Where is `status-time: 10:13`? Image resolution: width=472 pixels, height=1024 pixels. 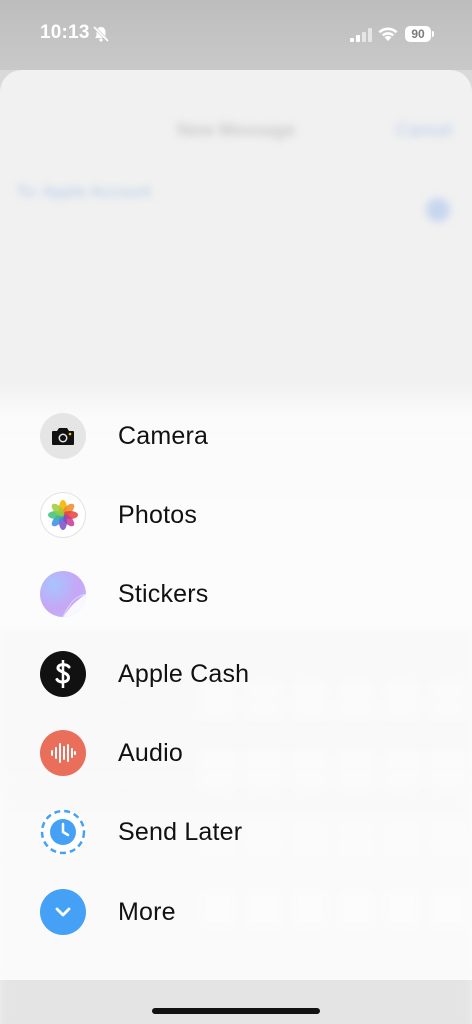
status-time: 10:13 is located at coordinates (65, 32).